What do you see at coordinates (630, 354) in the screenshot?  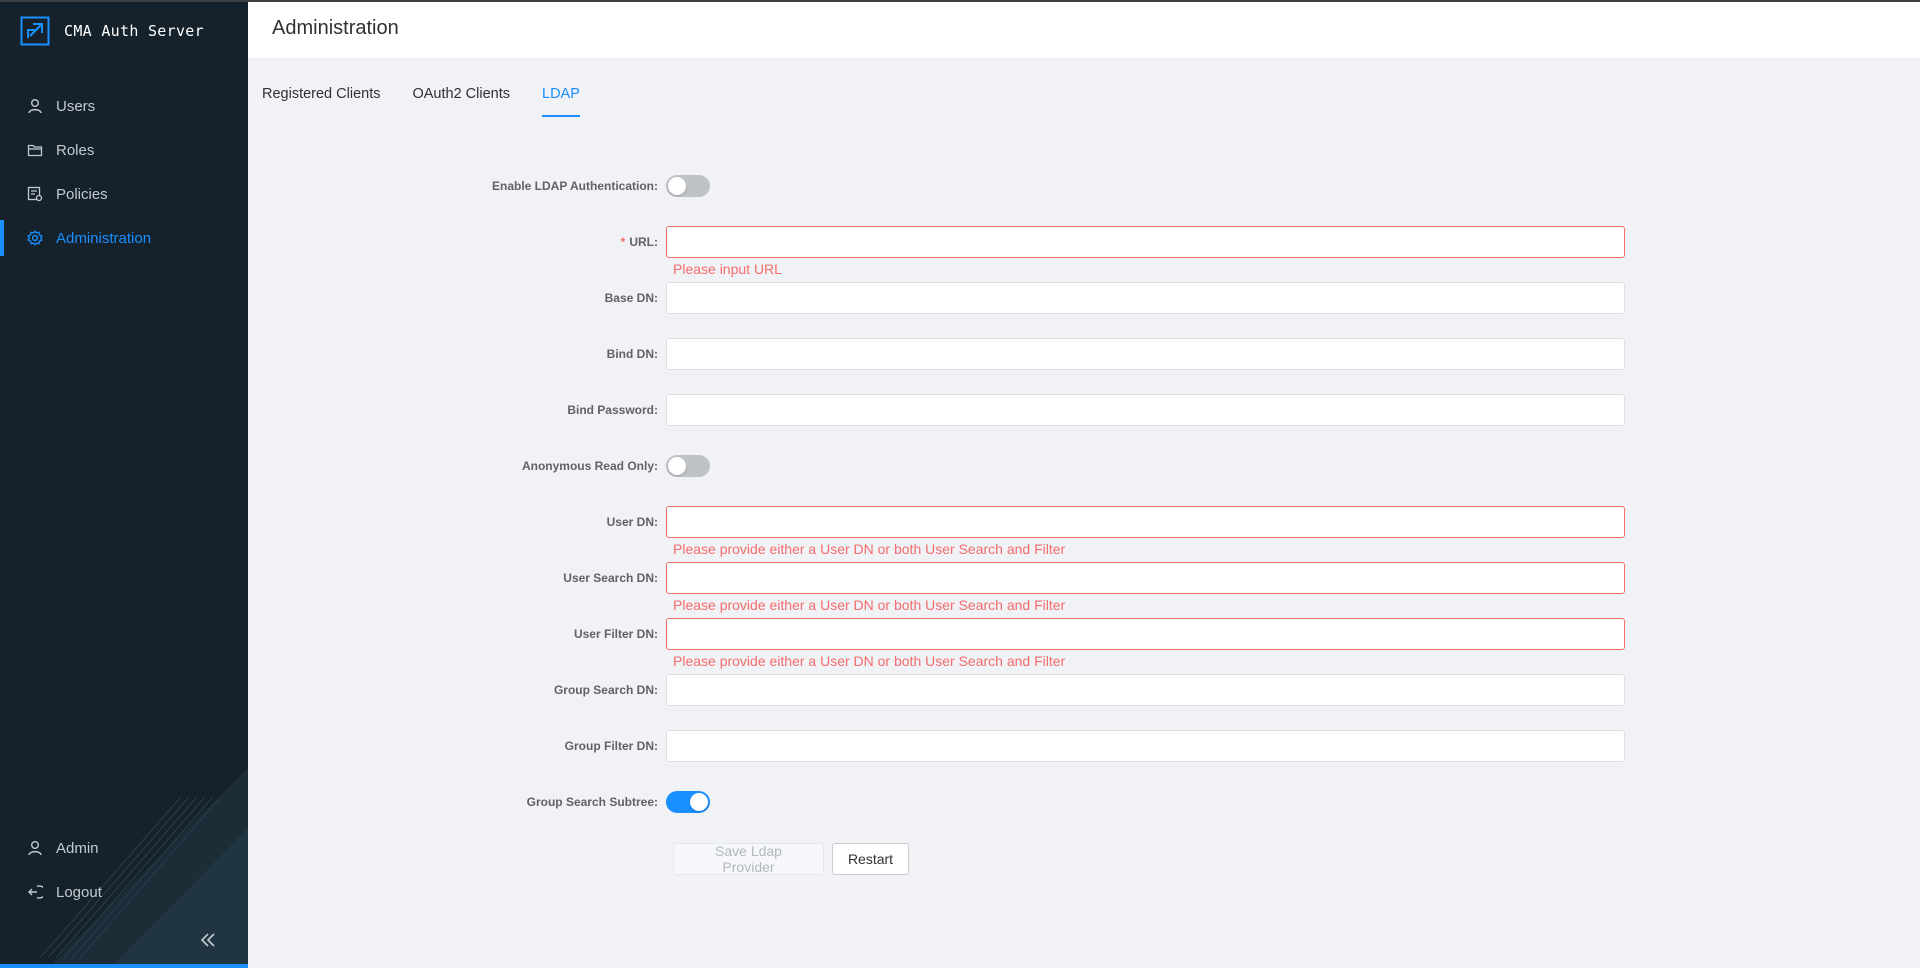 I see `bind-dn-label: Bind DN` at bounding box center [630, 354].